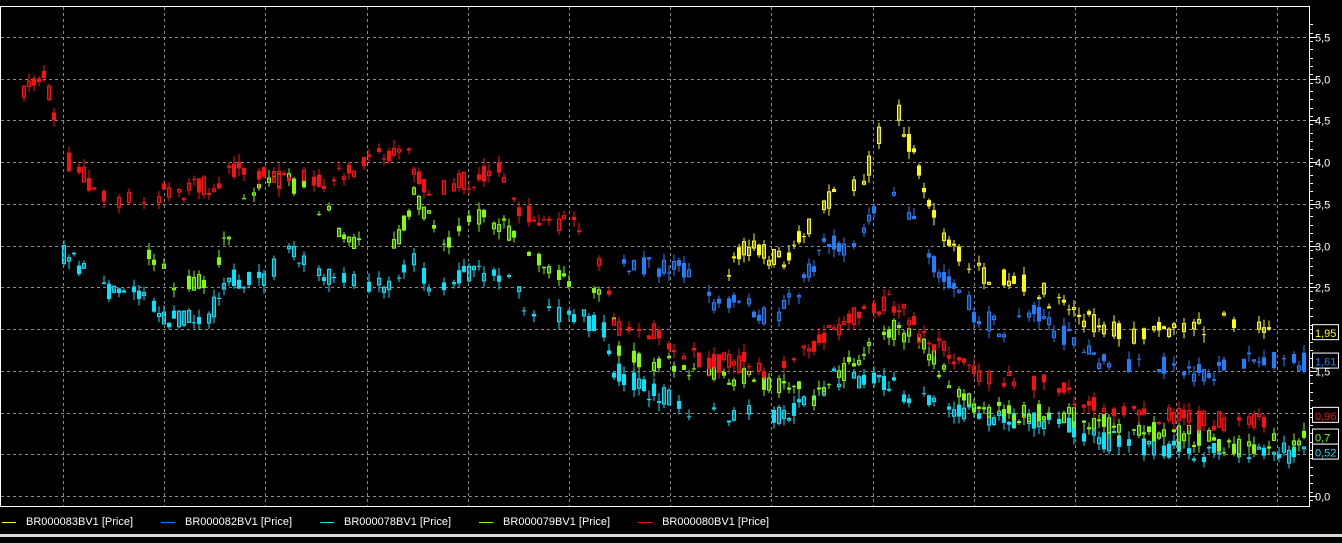 The image size is (1342, 543). What do you see at coordinates (543, 522) in the screenshot?
I see `legend-item: BR000079BV1 [Price]` at bounding box center [543, 522].